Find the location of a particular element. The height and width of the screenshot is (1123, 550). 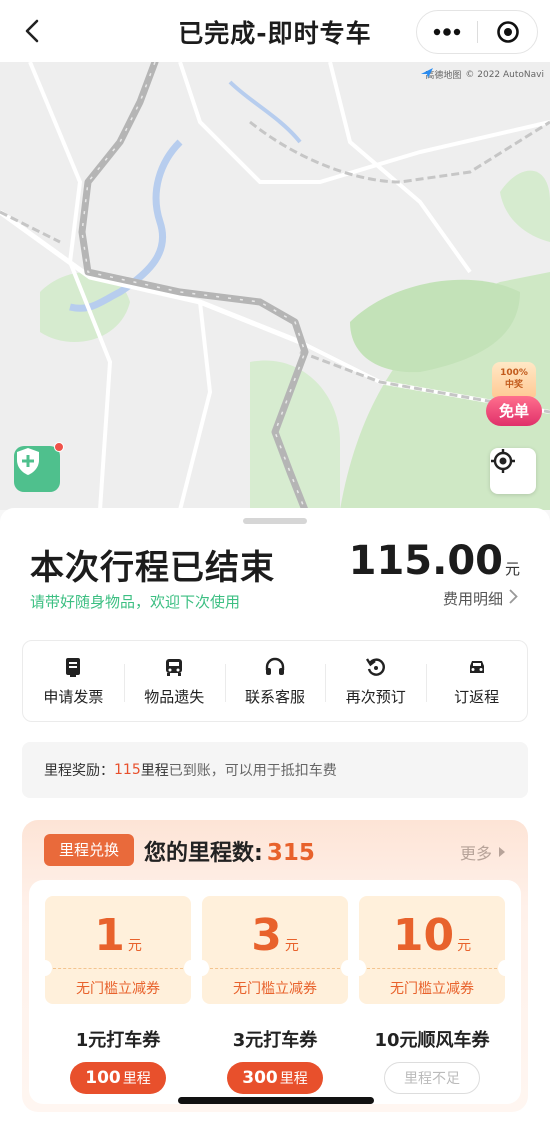

coupon-value: 3 is located at coordinates (266, 935).